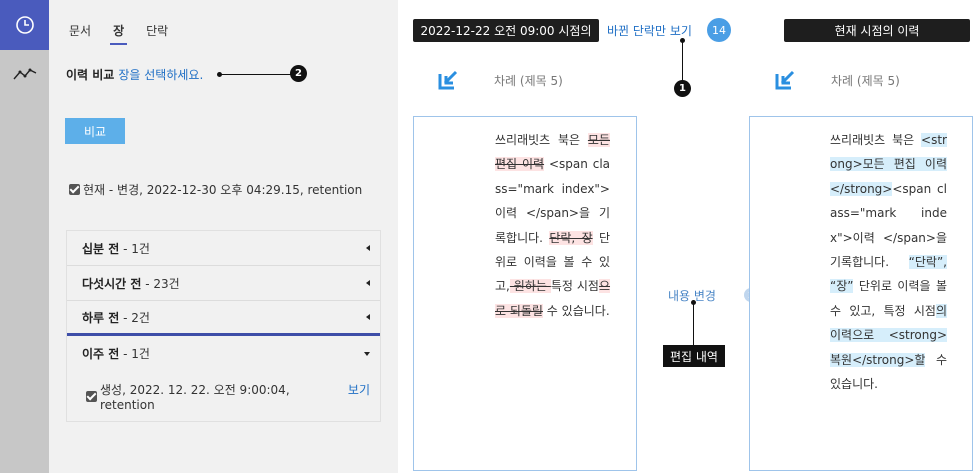  I want to click on right-toc-label: 차례 (제목 5), so click(865, 81).